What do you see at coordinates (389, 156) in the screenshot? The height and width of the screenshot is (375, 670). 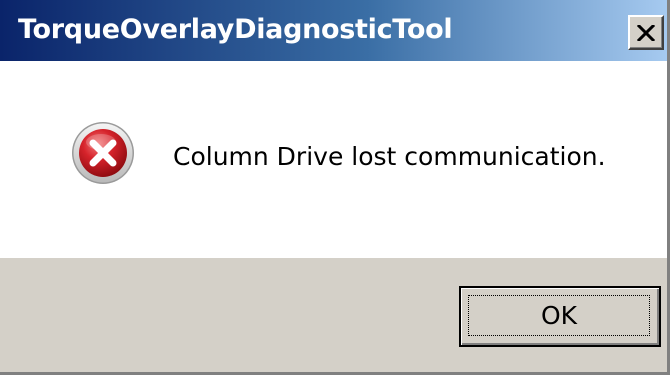 I see `error-message: Column Drive lost communication.` at bounding box center [389, 156].